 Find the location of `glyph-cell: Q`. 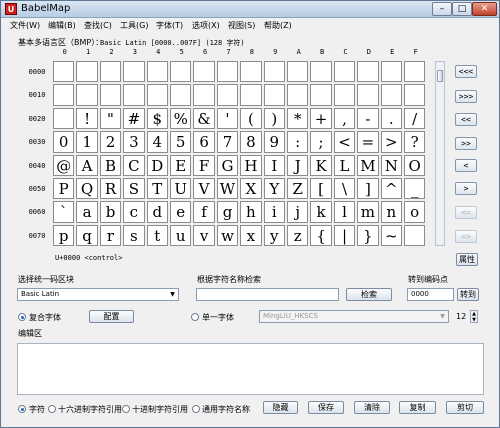

glyph-cell: Q is located at coordinates (87, 189).